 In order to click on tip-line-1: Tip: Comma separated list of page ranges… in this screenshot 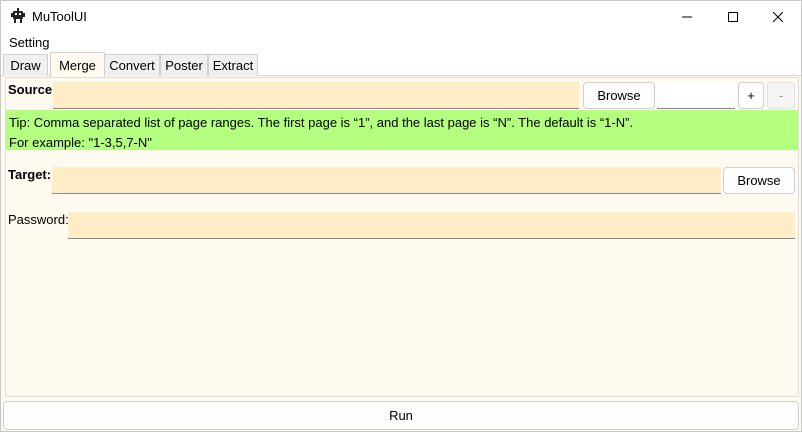, I will do `click(321, 122)`.